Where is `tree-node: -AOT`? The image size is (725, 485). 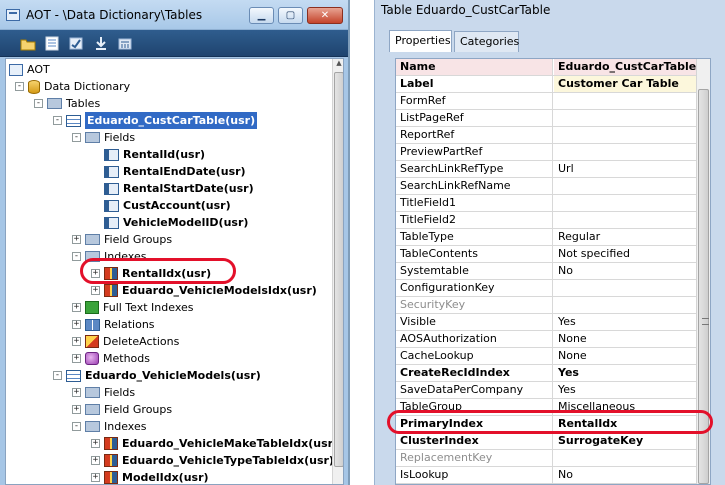 tree-node: -AOT is located at coordinates (29, 69).